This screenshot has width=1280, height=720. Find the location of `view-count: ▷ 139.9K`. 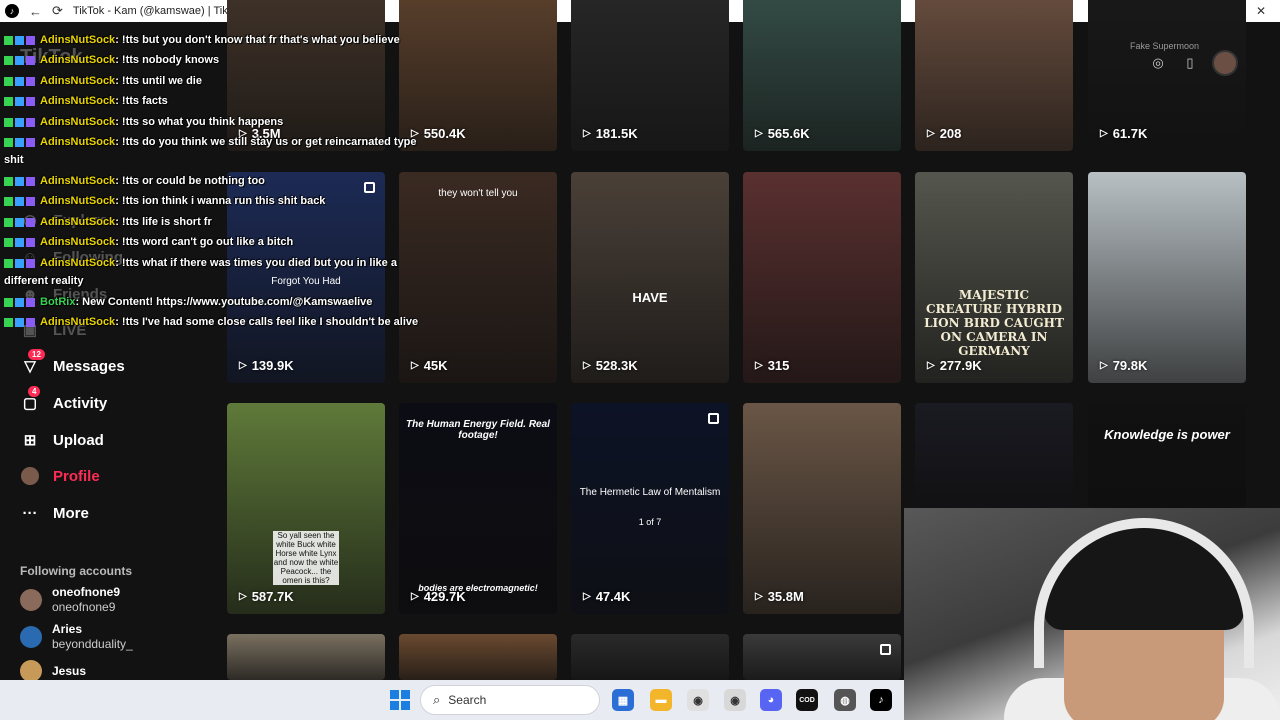

view-count: ▷ 139.9K is located at coordinates (266, 365).